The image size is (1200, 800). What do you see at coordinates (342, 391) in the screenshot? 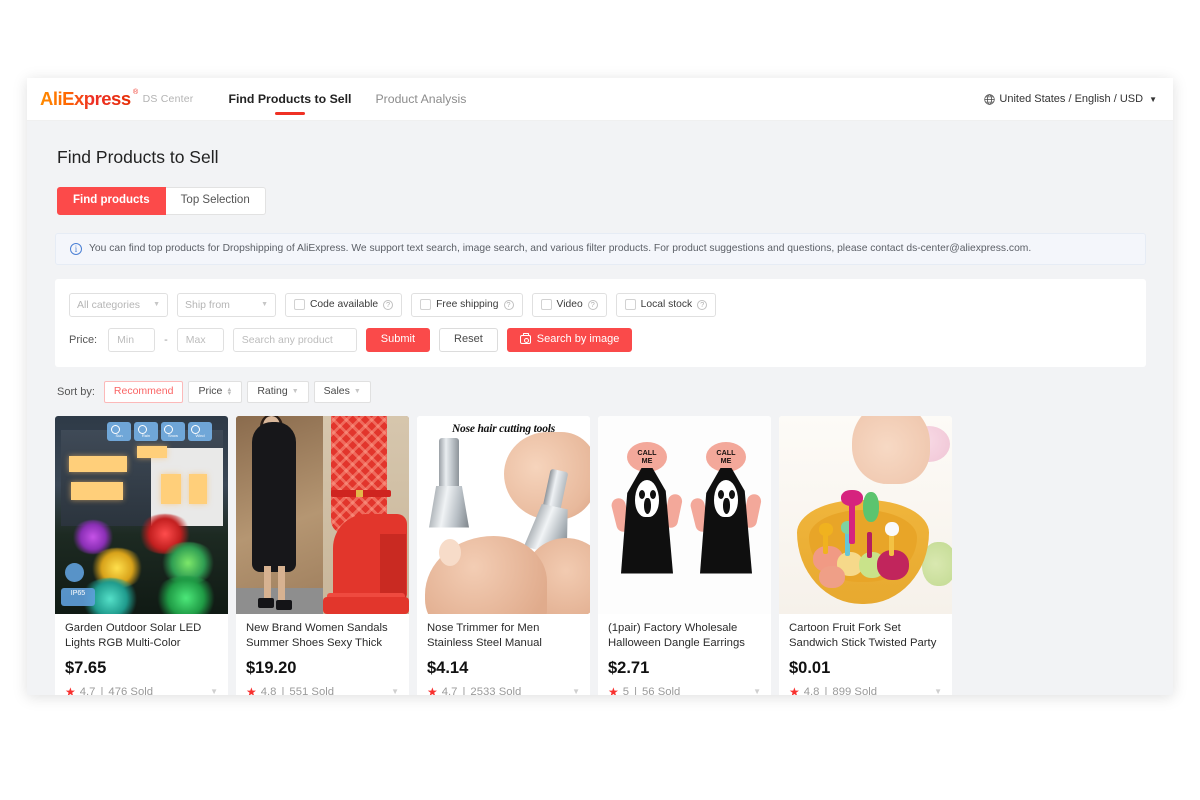
I see `sort-sales: Sales ▼` at bounding box center [342, 391].